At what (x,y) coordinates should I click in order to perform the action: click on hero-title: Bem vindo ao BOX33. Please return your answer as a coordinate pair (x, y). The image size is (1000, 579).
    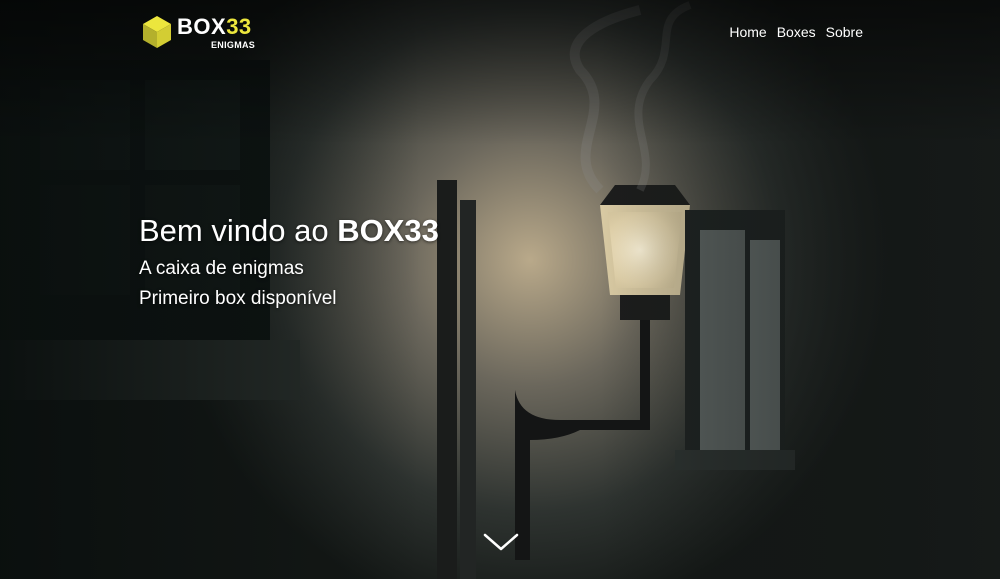
    Looking at the image, I should click on (289, 231).